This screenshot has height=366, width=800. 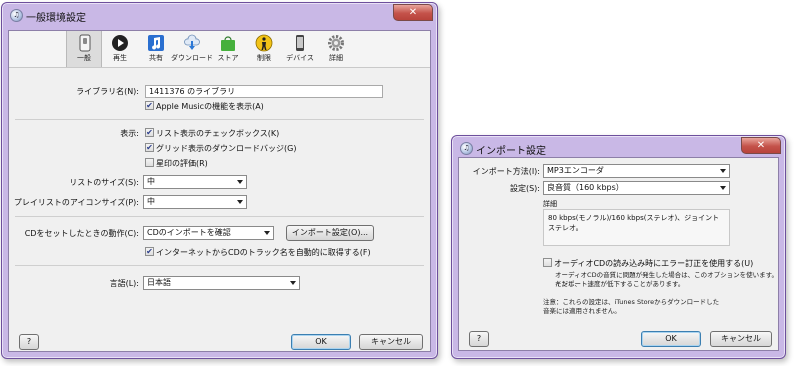 I want to click on cd-insert-label: CDをセットしたときの動作(C):, so click(x=81, y=233).